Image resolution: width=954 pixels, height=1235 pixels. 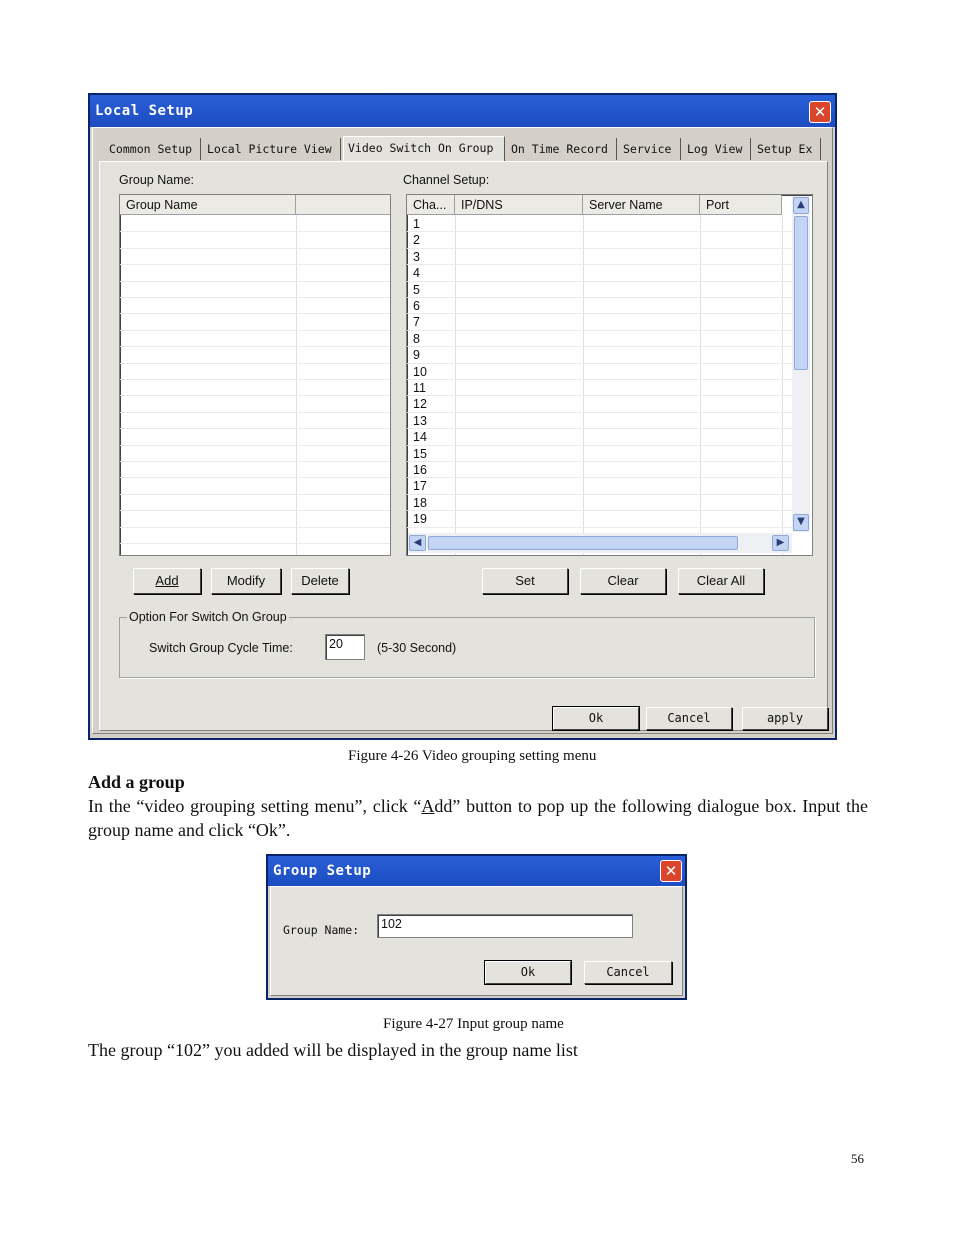 I want to click on cancel-button-label: Cancel, so click(x=689, y=718).